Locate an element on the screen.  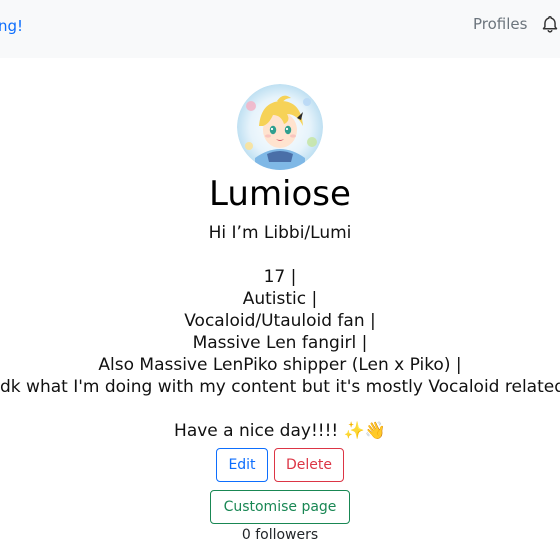
profile-username: Lumiose is located at coordinates (280, 194).